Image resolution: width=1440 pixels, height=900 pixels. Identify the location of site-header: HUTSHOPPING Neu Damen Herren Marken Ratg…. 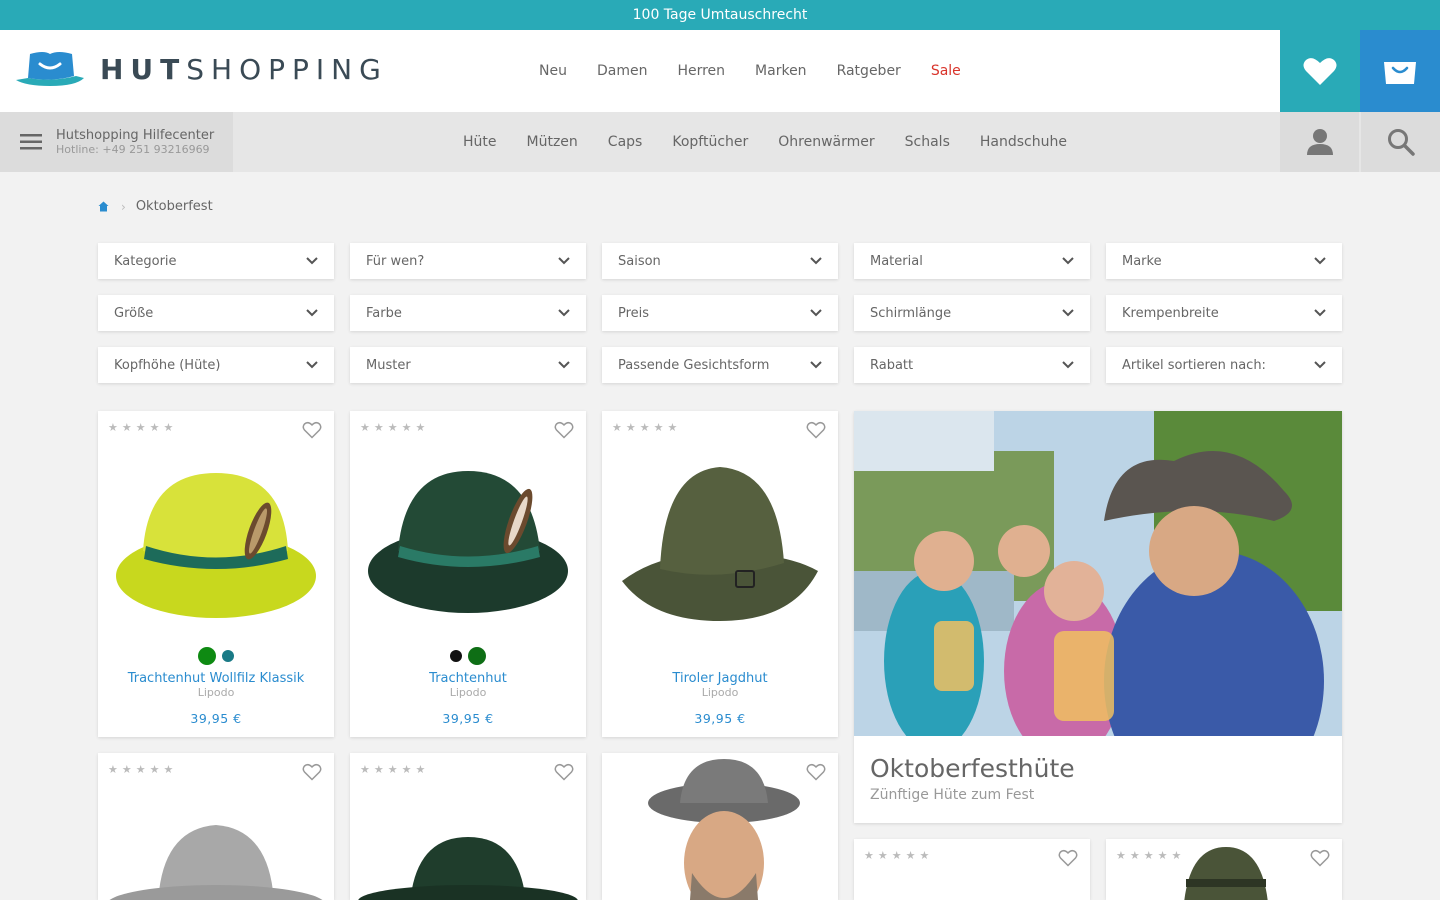
(720, 71).